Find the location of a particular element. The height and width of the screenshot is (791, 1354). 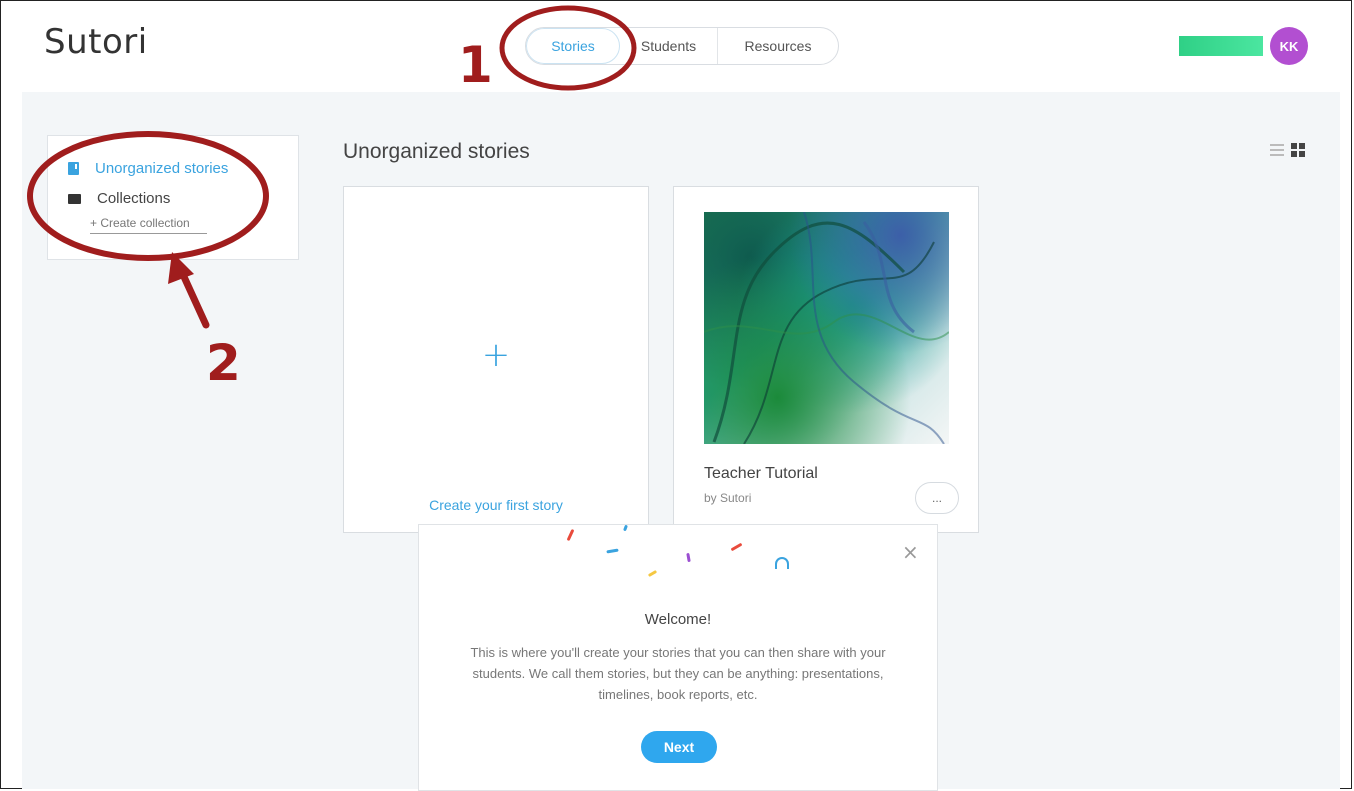

create-collection-link: + Create collection is located at coordinates (148, 225).